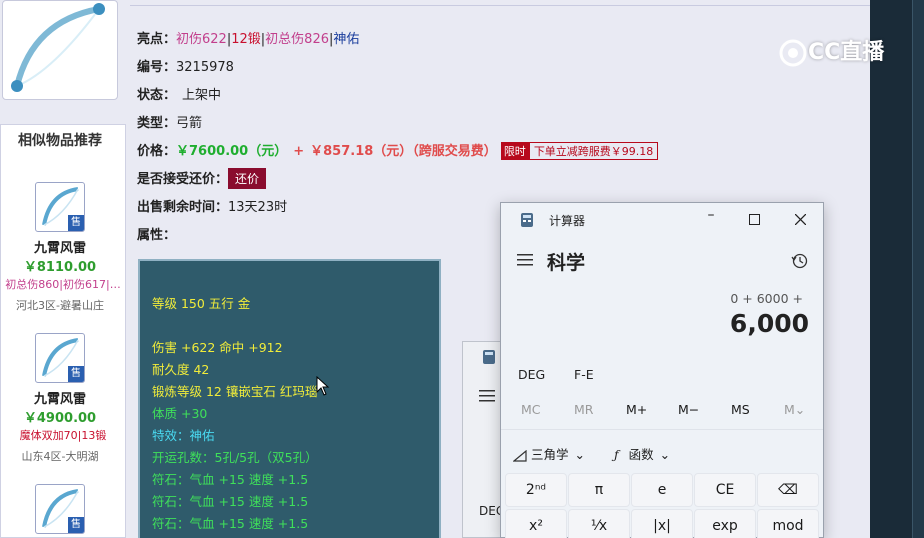 This screenshot has width=924, height=538. I want to click on haggle-label: 是否接受还价：, so click(183, 179).